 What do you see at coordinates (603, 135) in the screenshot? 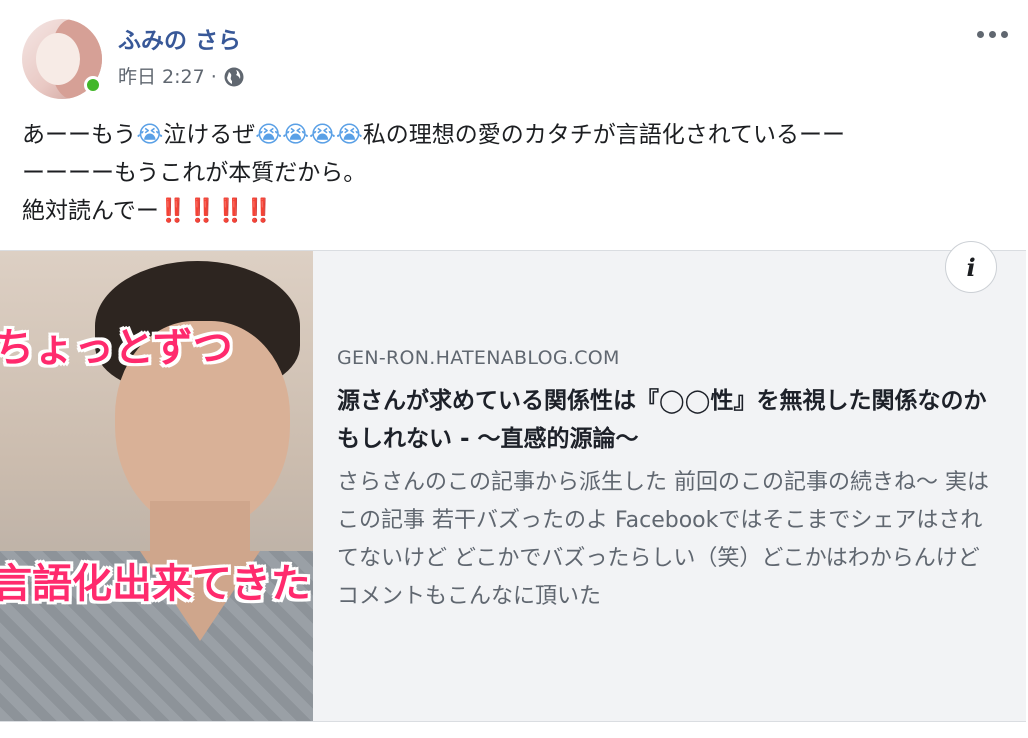
I see `post-text-segment: 私の理想の愛のカタチが言語化されているーー` at bounding box center [603, 135].